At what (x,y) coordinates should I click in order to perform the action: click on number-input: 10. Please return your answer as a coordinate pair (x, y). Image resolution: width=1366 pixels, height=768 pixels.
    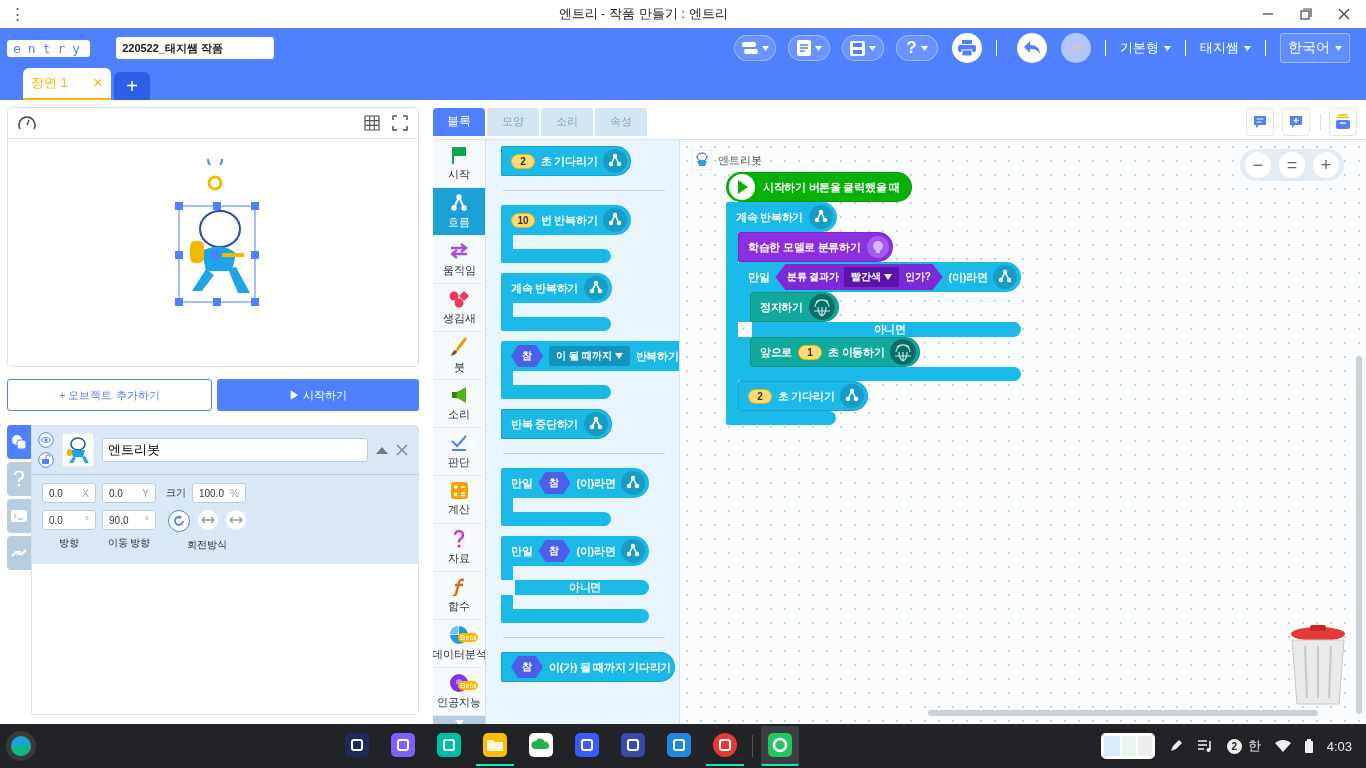
    Looking at the image, I should click on (523, 220).